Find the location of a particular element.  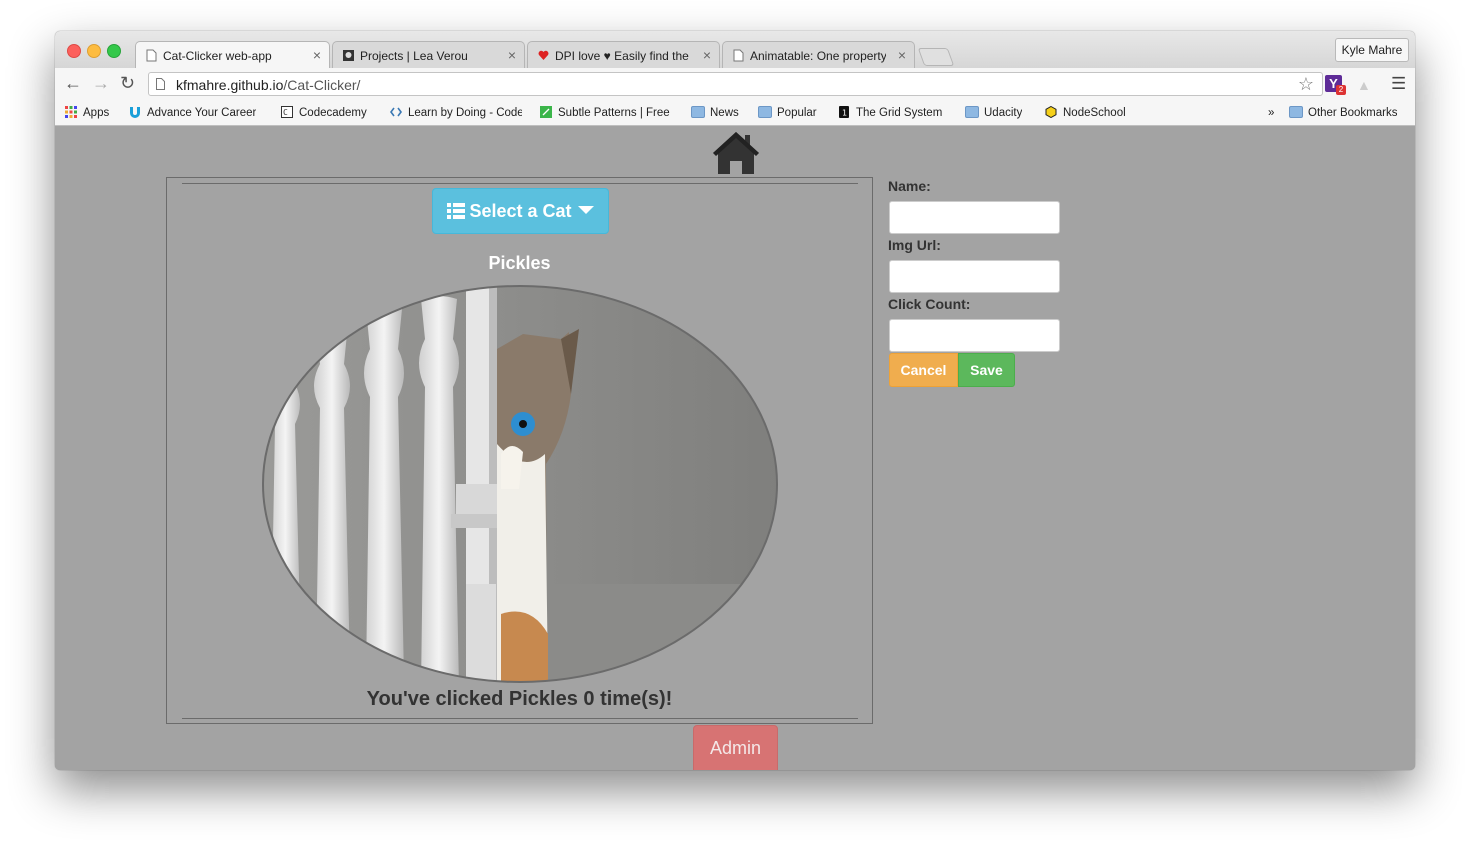

click-count-message: You've clicked Pickles 0 time(s)! is located at coordinates (519, 699).